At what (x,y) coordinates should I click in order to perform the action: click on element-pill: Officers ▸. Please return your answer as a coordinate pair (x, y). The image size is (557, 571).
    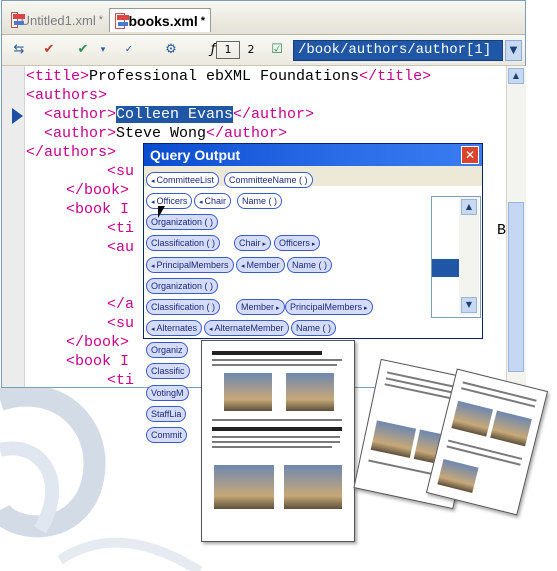
    Looking at the image, I should click on (297, 243).